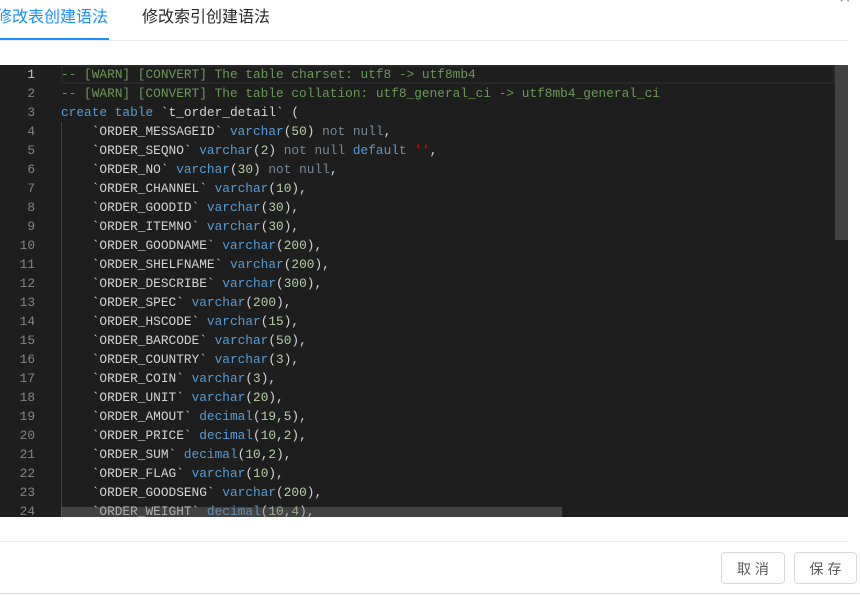  What do you see at coordinates (122, 454) in the screenshot?
I see `code-text: `ORDER_SUM`` at bounding box center [122, 454].